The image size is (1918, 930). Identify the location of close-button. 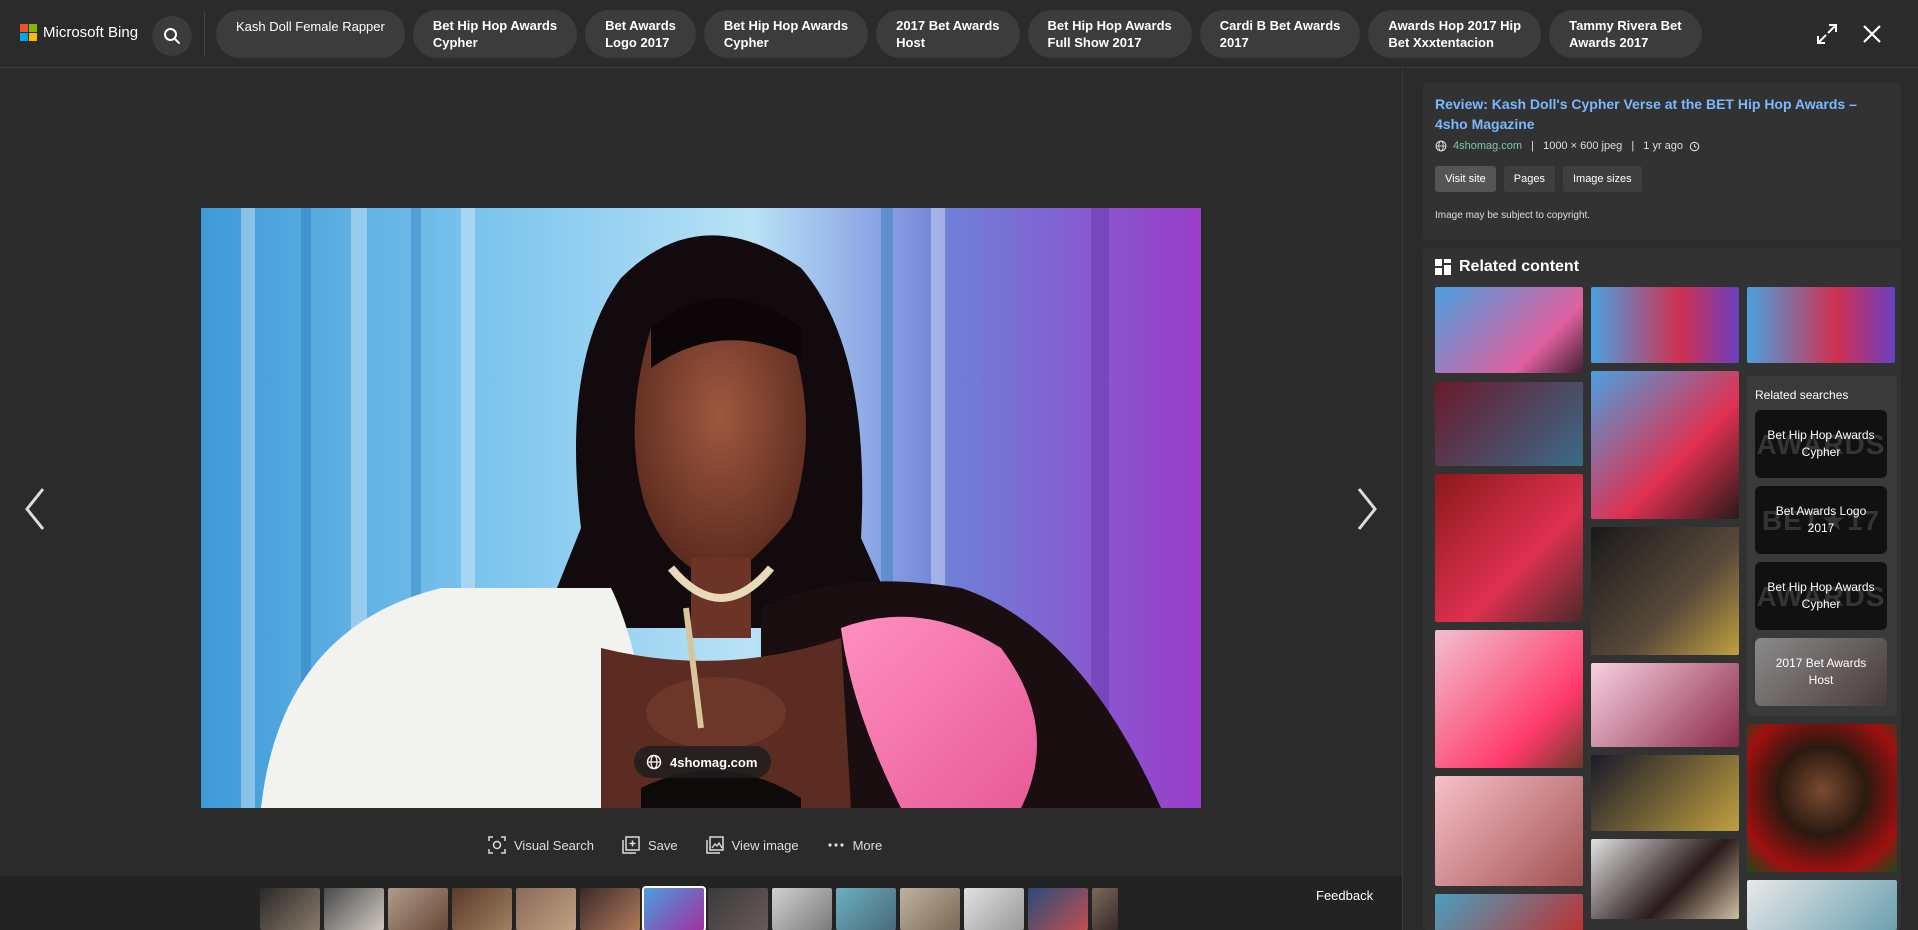
(1872, 34).